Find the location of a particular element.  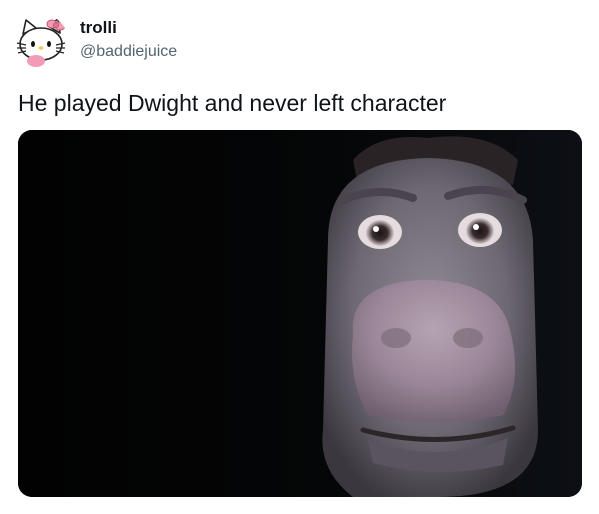

tweet-header: trolli @baddiejuice is located at coordinates (128, 40).